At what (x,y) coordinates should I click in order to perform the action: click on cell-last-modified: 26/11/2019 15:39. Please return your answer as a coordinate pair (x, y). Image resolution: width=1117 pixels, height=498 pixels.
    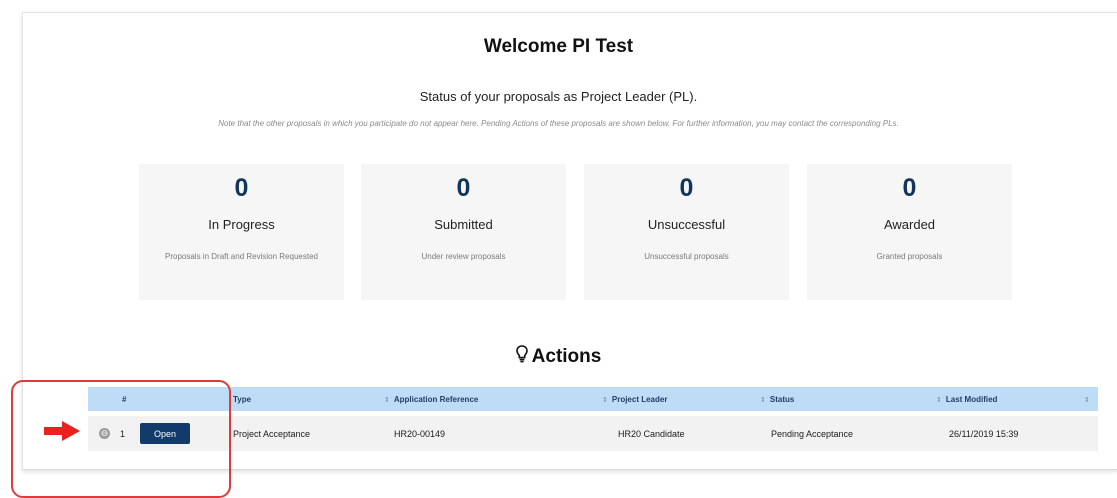
    Looking at the image, I should click on (984, 434).